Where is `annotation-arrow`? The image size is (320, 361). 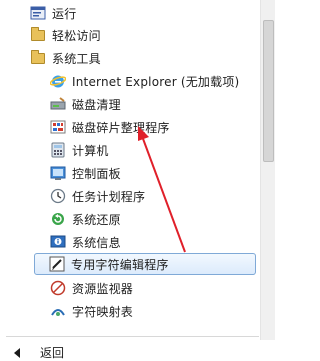
annotation-arrow is located at coordinates (162, 189).